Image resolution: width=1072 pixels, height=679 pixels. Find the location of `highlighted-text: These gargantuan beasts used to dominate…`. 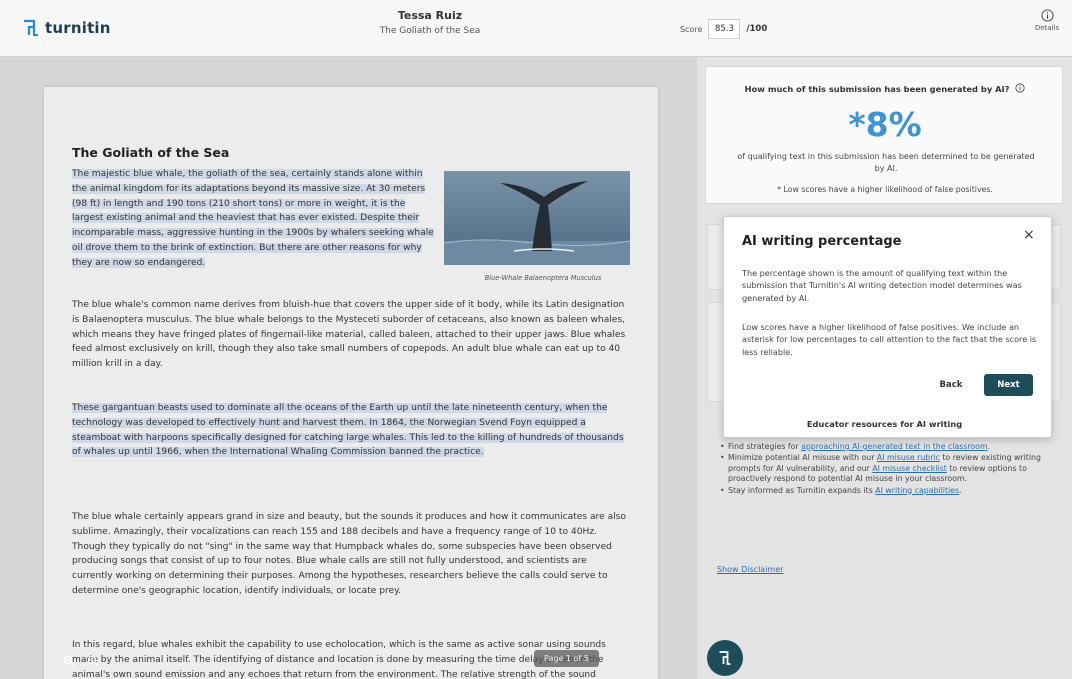

highlighted-text: These gargantuan beasts used to dominate… is located at coordinates (348, 430).